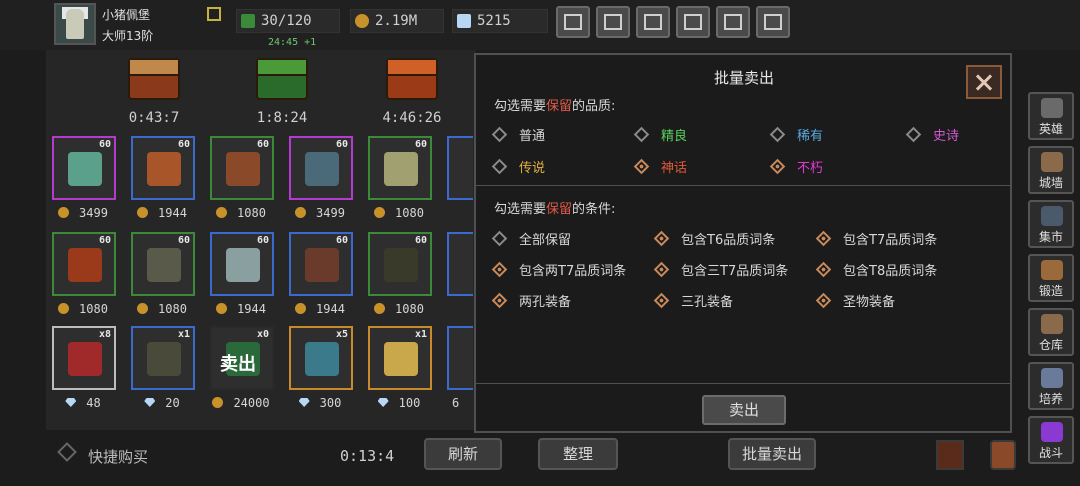 This screenshot has width=1080, height=486. Describe the element at coordinates (743, 78) in the screenshot. I see `dialog-title: 批量卖出` at that location.